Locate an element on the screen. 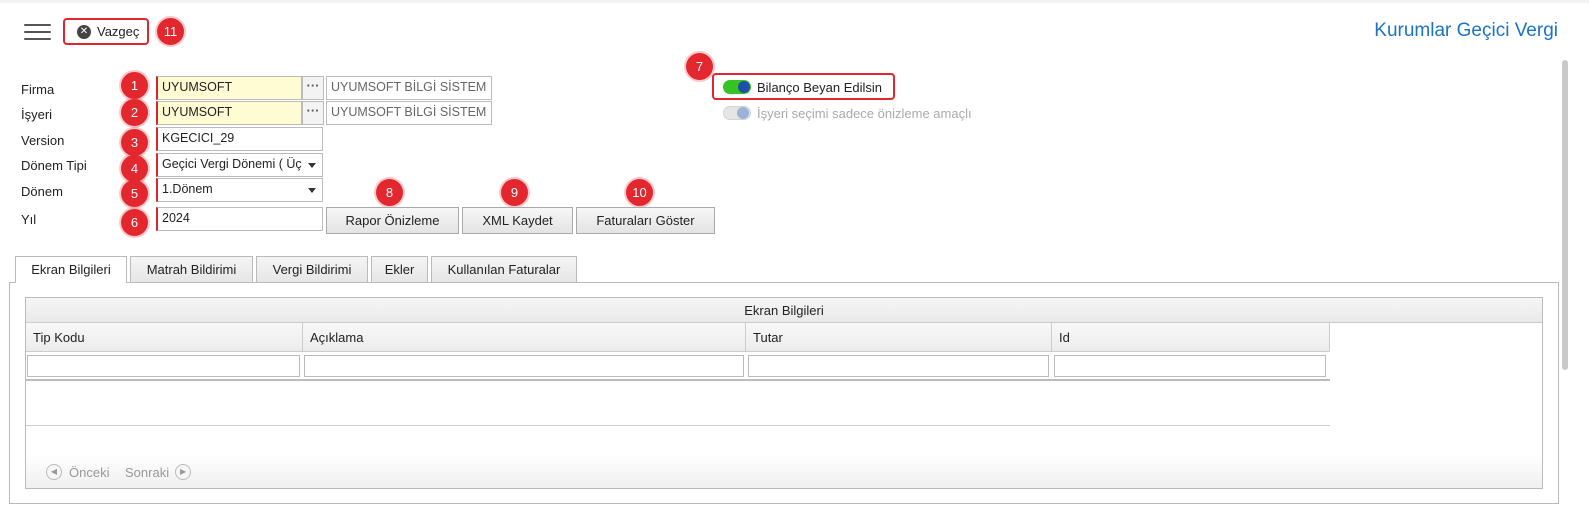 This screenshot has width=1589, height=512. top-bar is located at coordinates (794, 30).